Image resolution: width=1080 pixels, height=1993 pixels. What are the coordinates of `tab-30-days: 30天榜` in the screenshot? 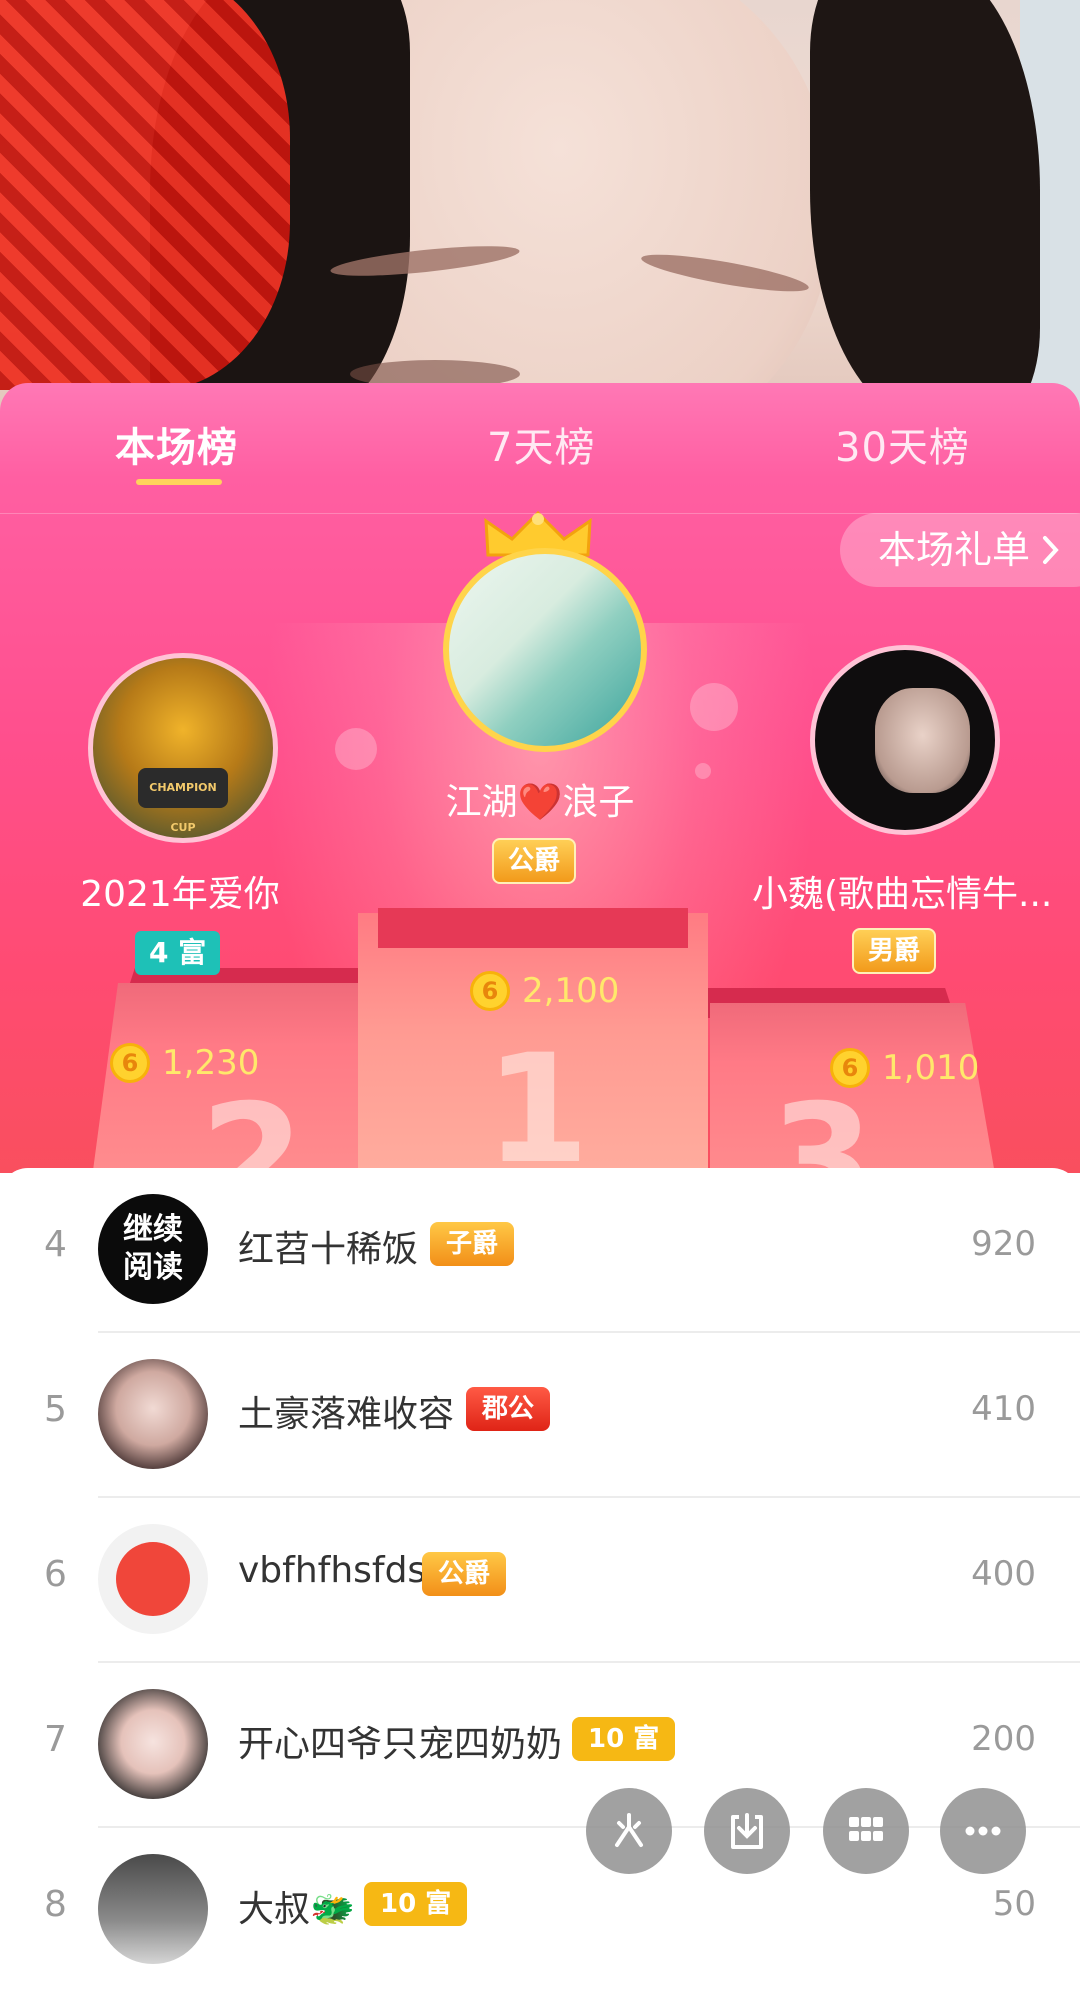 It's located at (902, 444).